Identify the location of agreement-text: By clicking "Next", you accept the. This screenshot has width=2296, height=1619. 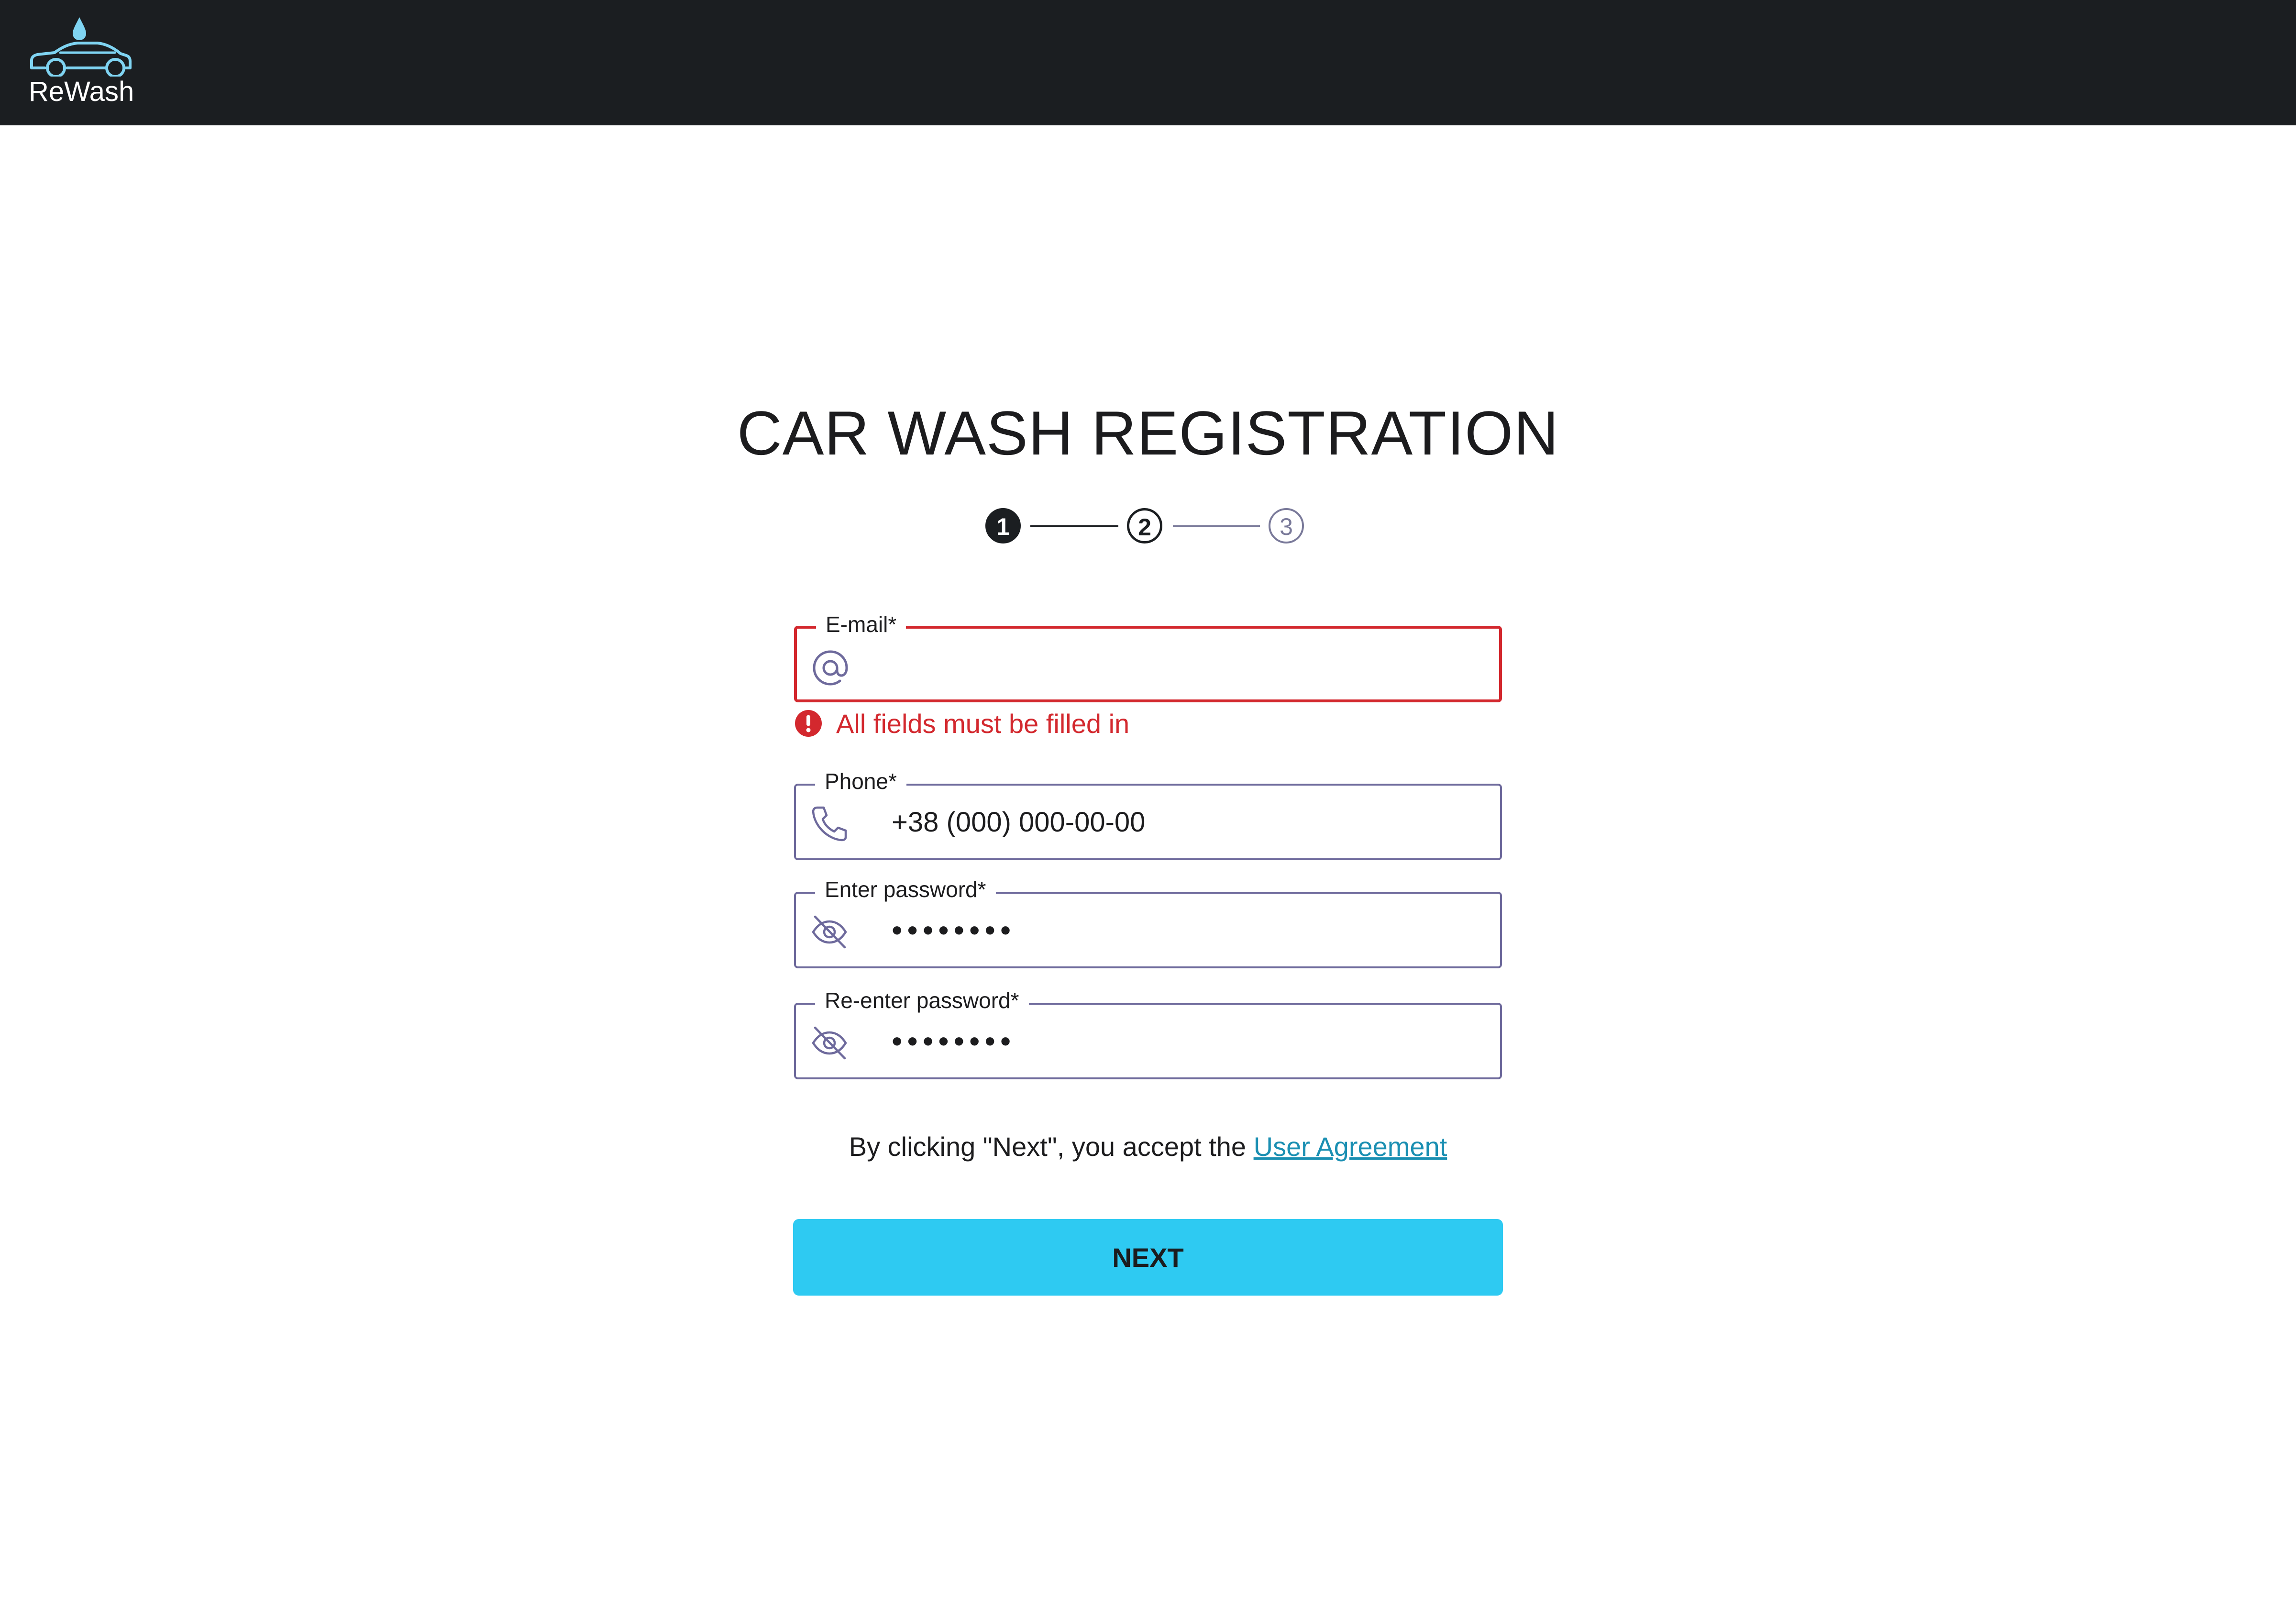
(1052, 1146).